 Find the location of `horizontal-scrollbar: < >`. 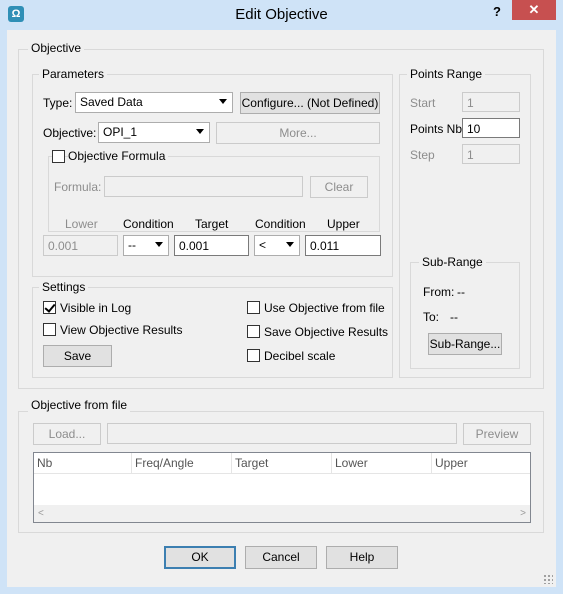

horizontal-scrollbar: < > is located at coordinates (282, 513).